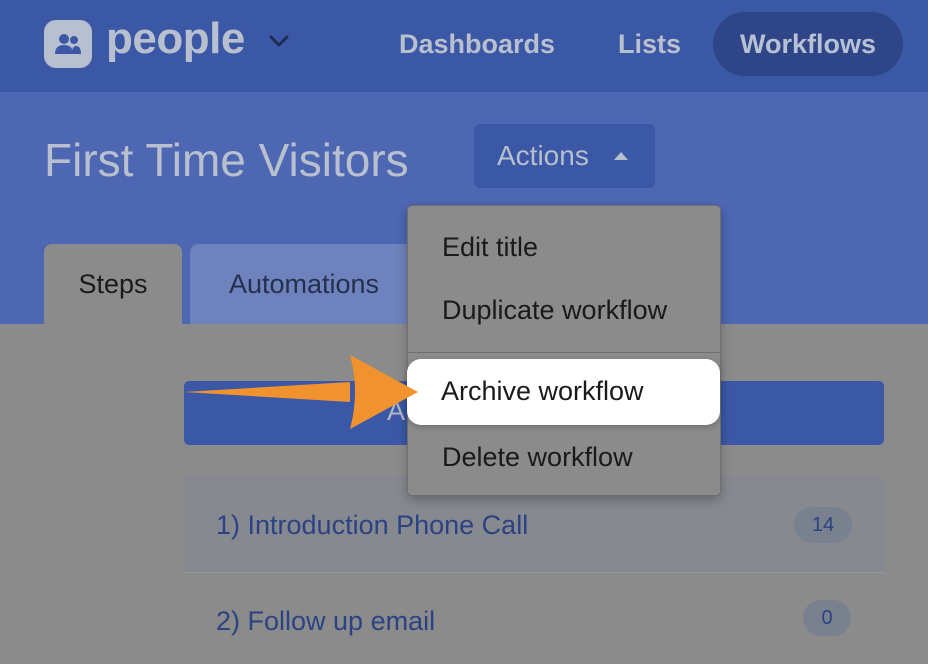 Image resolution: width=928 pixels, height=664 pixels. I want to click on page-title: First Time Visitors, so click(226, 160).